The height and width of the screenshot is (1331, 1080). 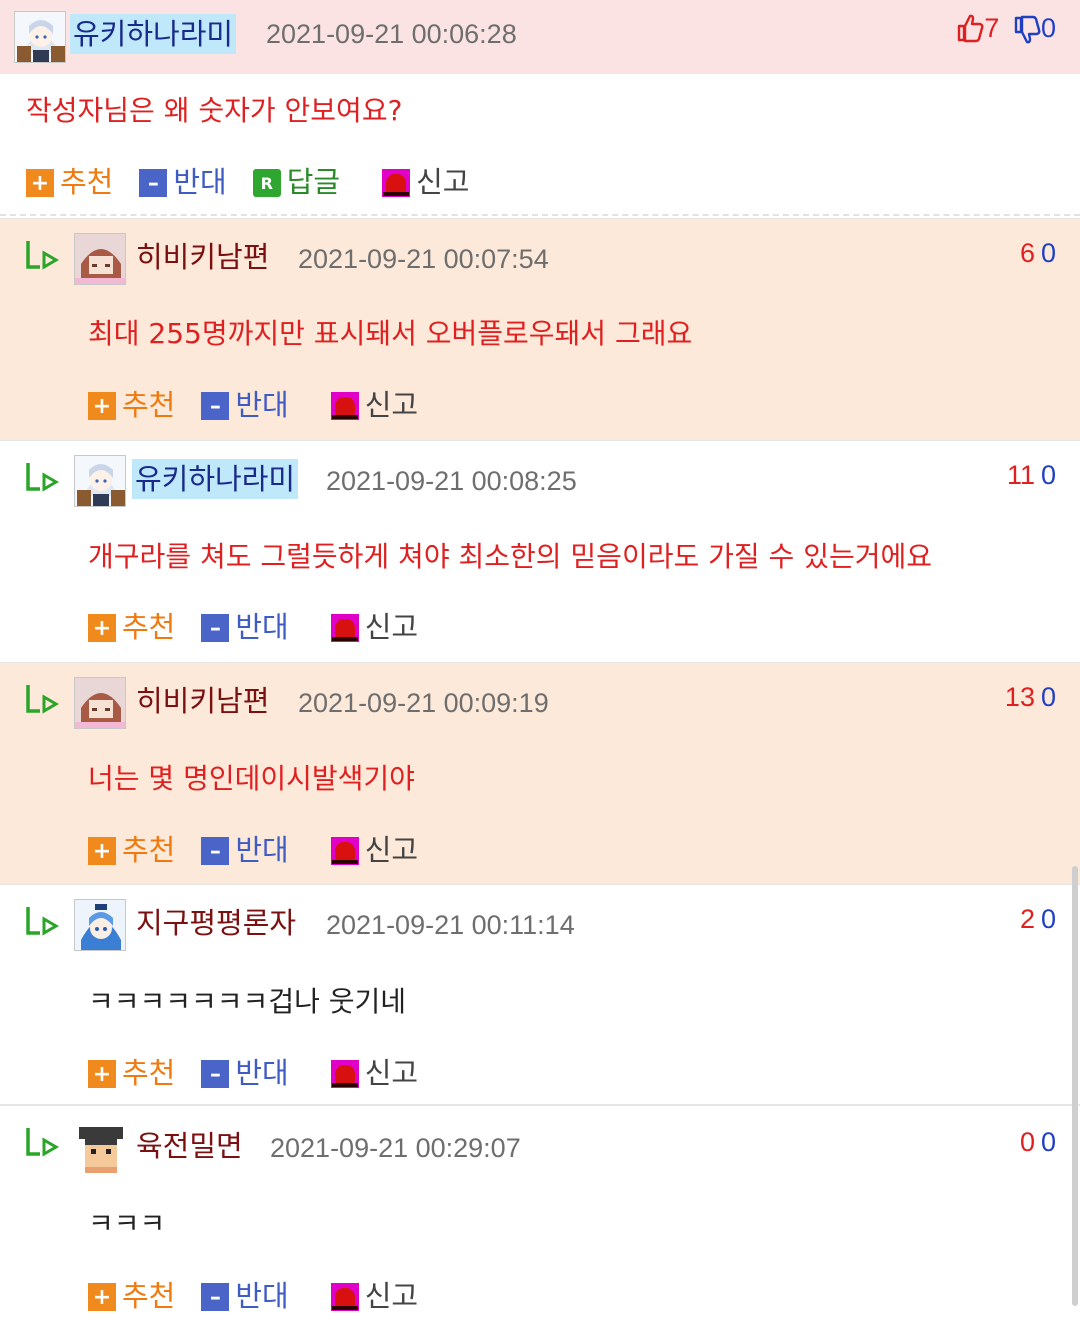 I want to click on vote-counts: 20, so click(x=1038, y=919).